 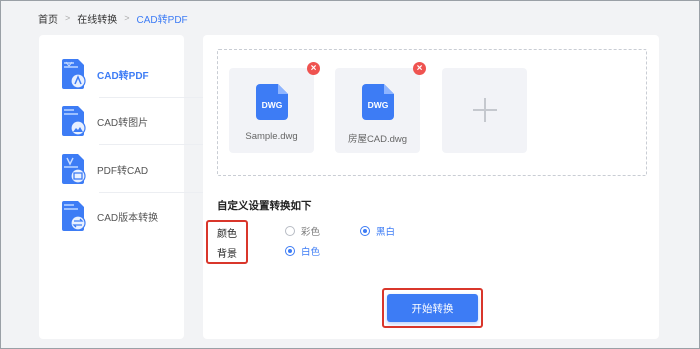 I want to click on background-label: 背景, so click(x=227, y=254).